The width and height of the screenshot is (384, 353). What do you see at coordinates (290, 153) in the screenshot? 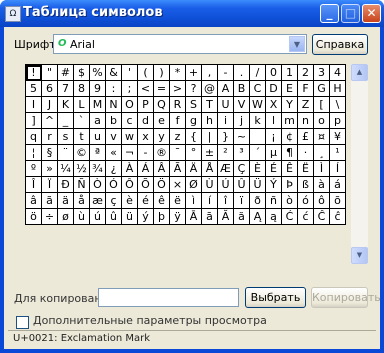
I see `char-cell: ¶` at bounding box center [290, 153].